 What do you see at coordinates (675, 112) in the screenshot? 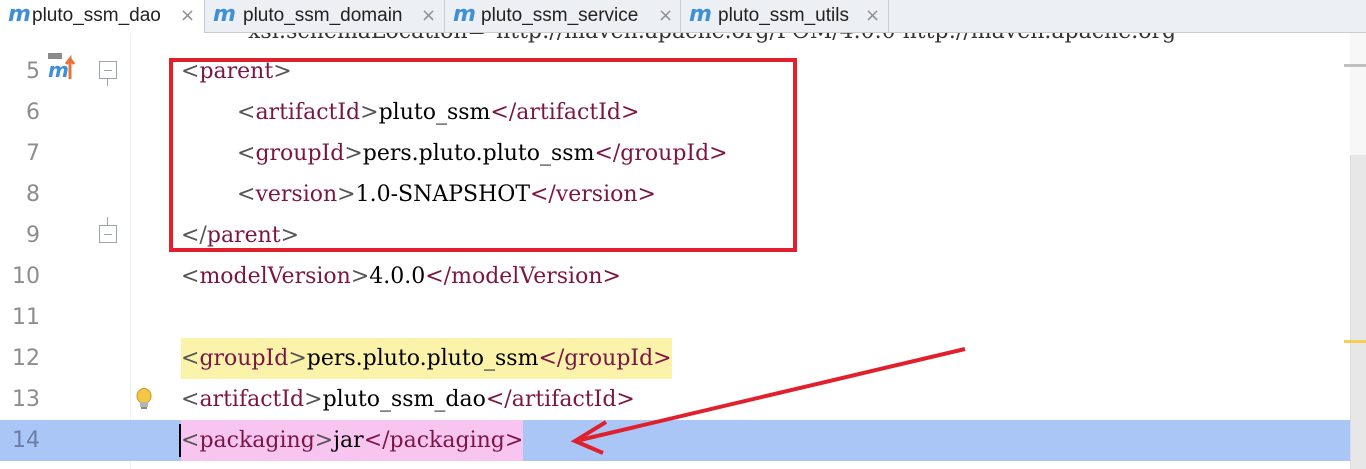
I see `code-line-6: 6 <artifactId>pluto_ssm</artifactId>` at bounding box center [675, 112].